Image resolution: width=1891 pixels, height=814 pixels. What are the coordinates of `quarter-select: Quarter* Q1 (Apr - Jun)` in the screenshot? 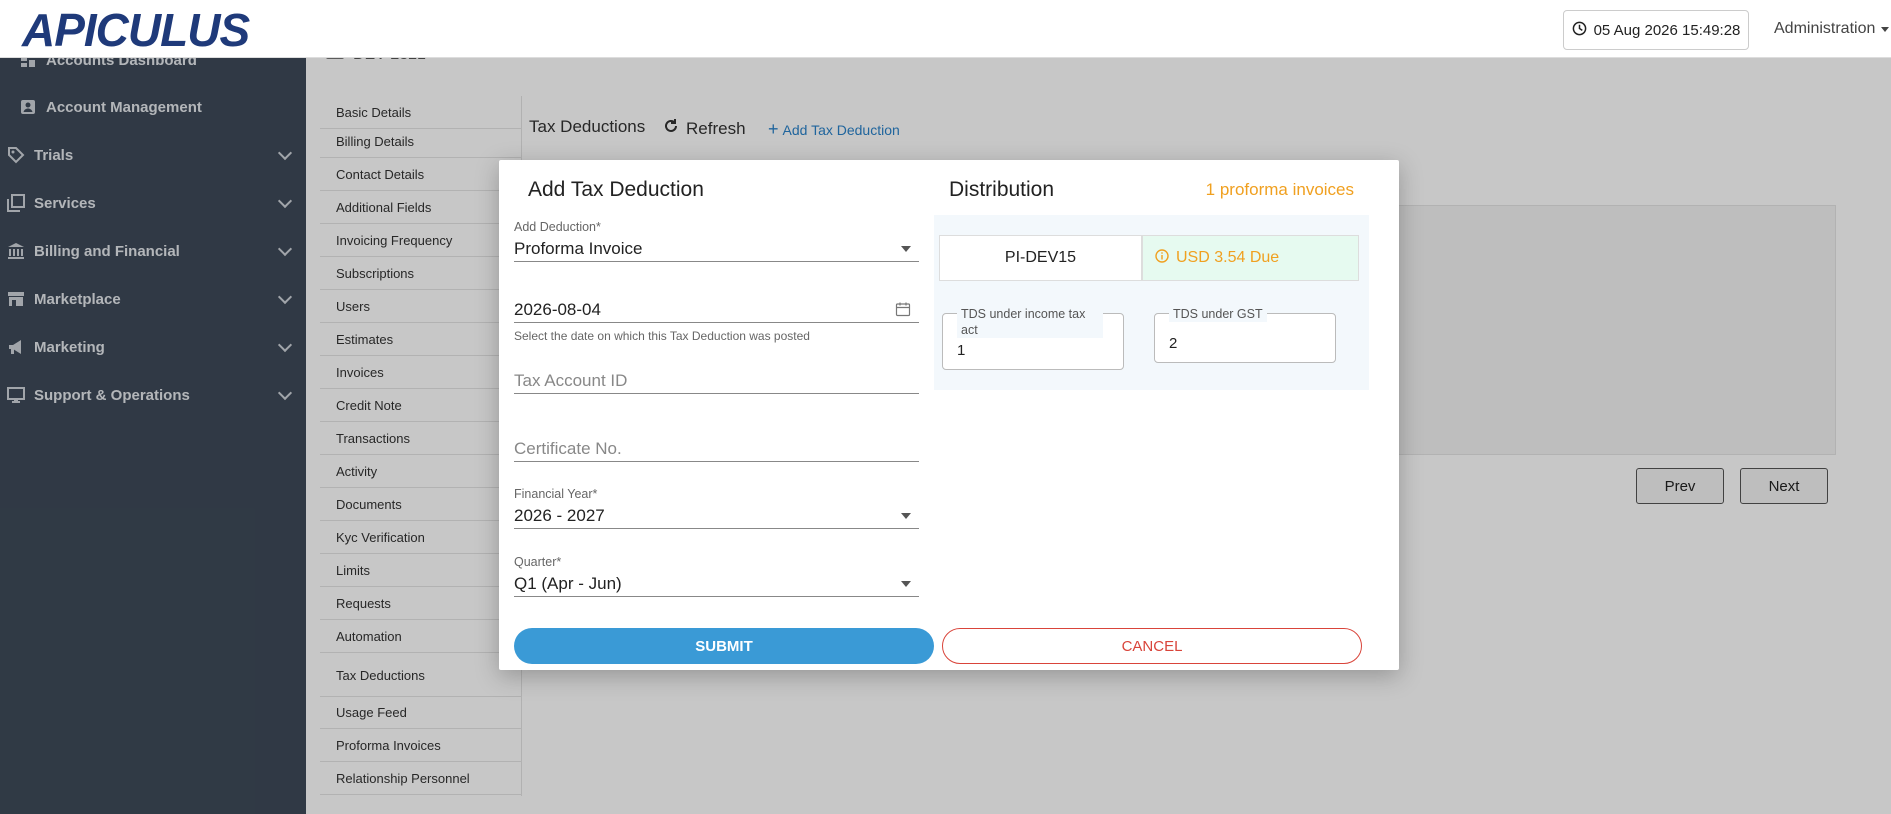 It's located at (716, 576).